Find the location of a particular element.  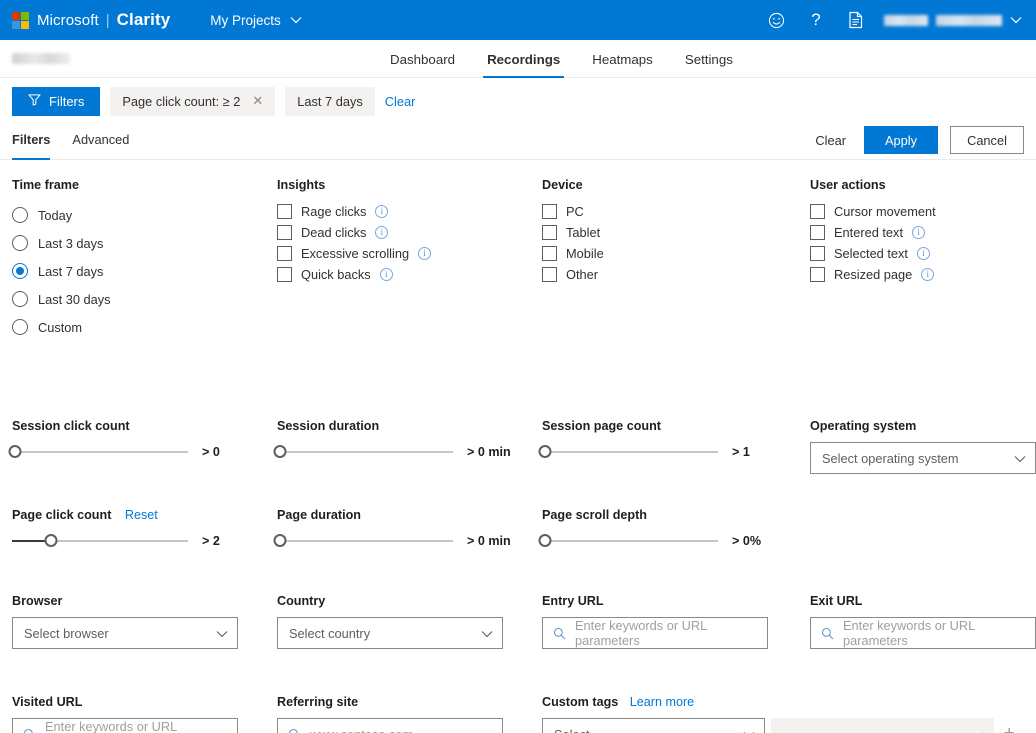

my-projects-label: My Projects is located at coordinates (245, 20).